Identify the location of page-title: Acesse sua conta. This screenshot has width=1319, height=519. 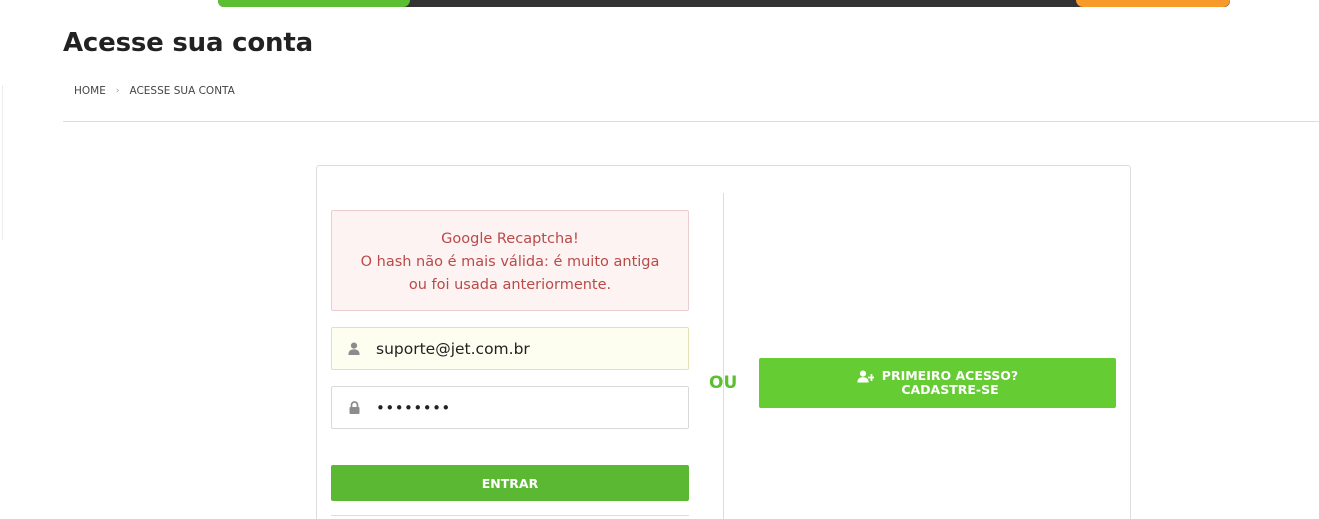
(188, 43).